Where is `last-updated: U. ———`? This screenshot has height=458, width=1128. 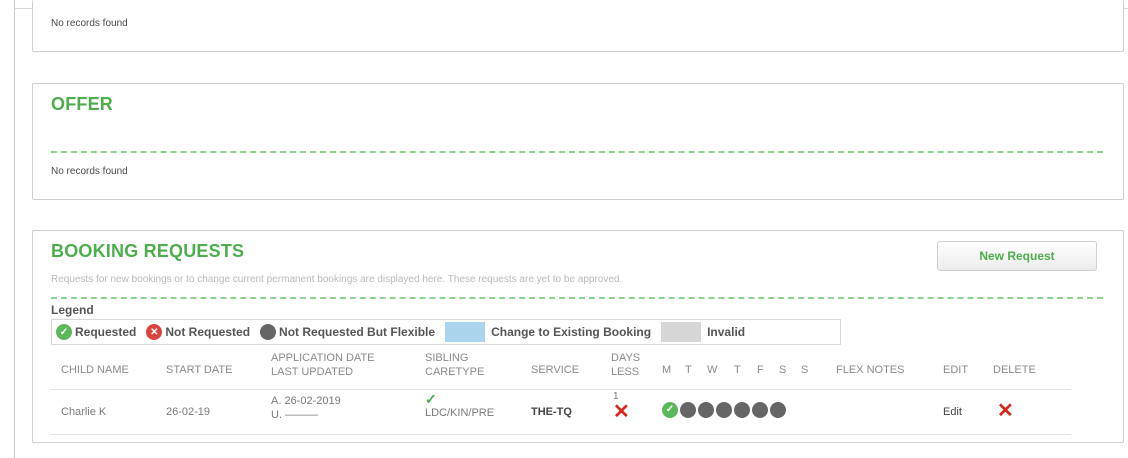 last-updated: U. ——— is located at coordinates (295, 415).